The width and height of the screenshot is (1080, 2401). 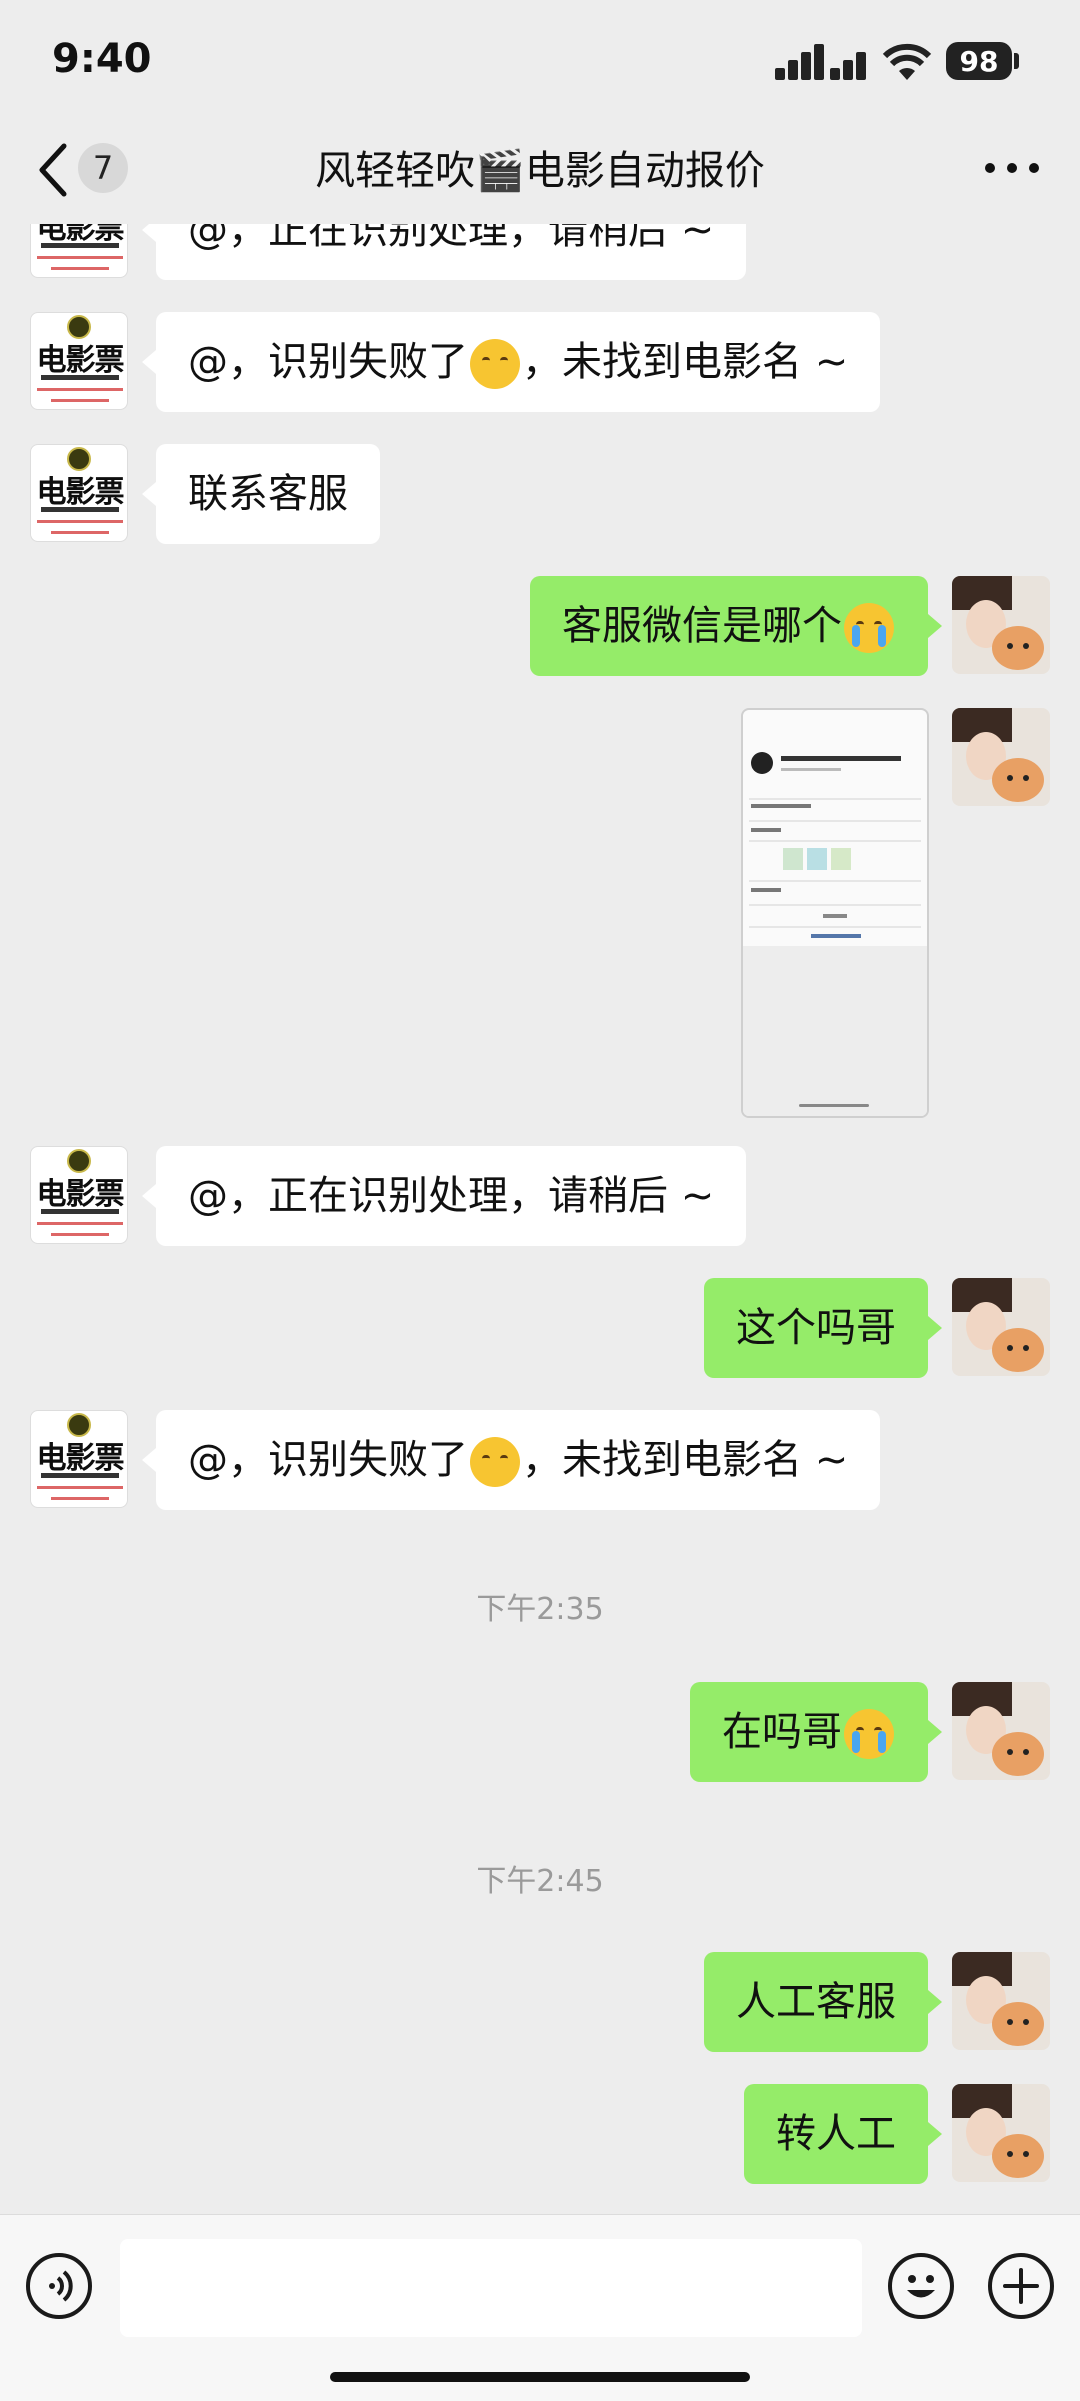 What do you see at coordinates (540, 1609) in the screenshot?
I see `message-timestamp: 下午2:35` at bounding box center [540, 1609].